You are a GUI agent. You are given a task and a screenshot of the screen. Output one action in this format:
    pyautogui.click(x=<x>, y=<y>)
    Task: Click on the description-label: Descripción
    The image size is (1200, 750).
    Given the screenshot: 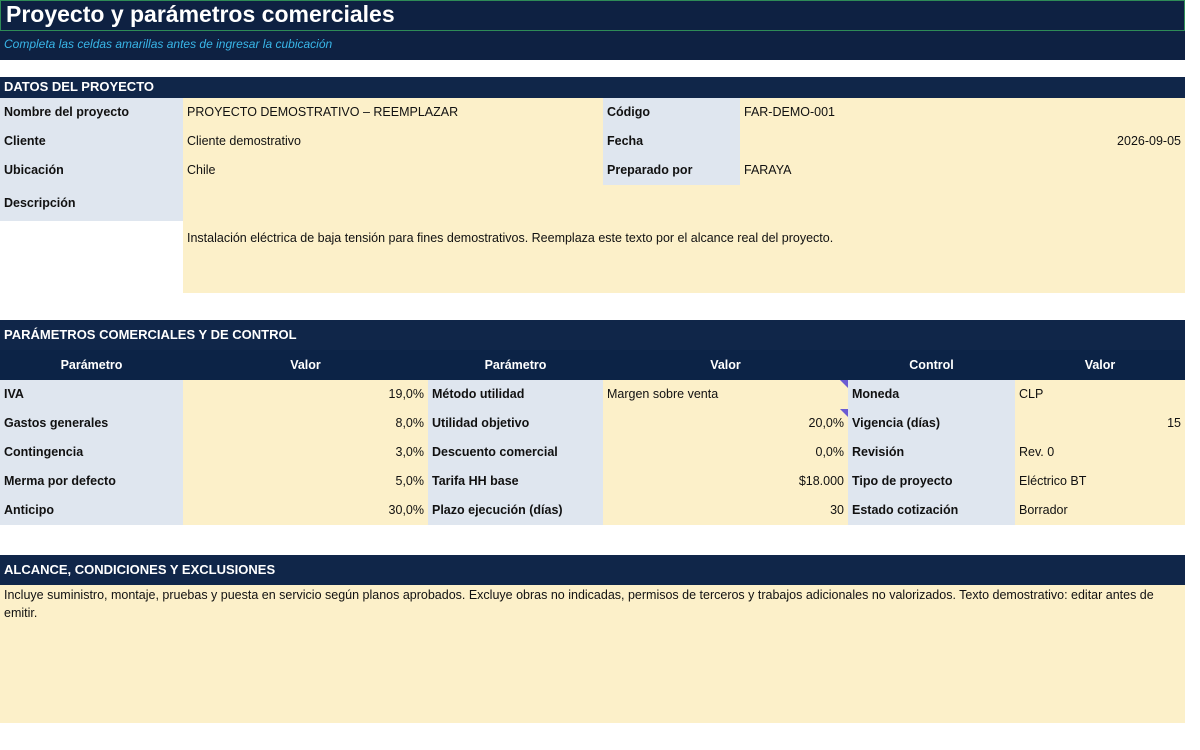 What is the action you would take?
    pyautogui.click(x=91, y=203)
    